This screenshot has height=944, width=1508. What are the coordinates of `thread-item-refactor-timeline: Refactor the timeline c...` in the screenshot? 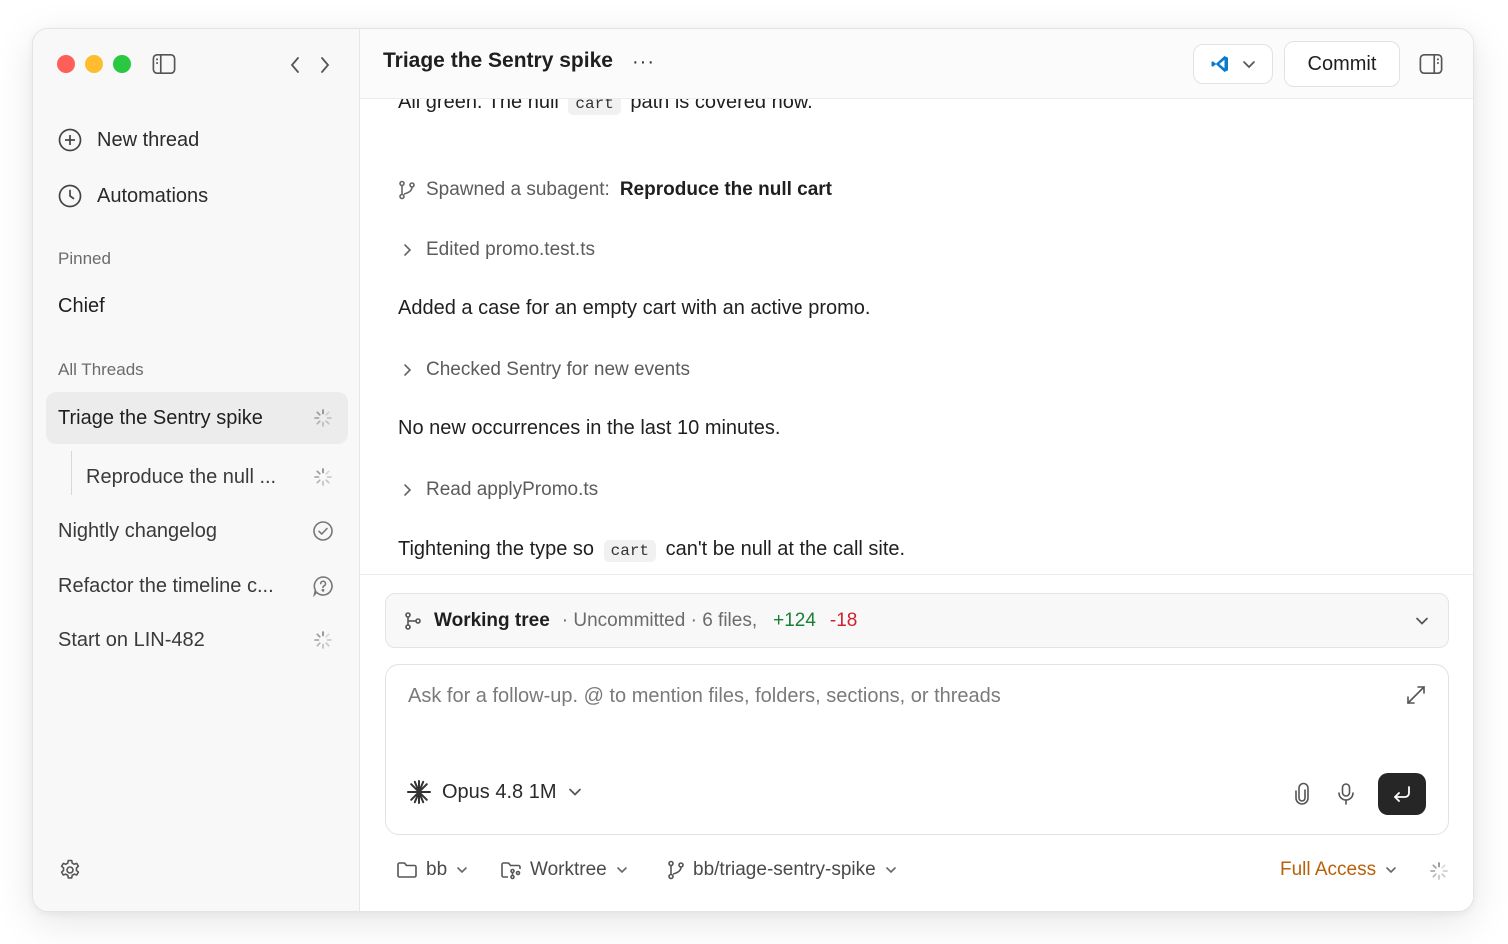 It's located at (197, 586).